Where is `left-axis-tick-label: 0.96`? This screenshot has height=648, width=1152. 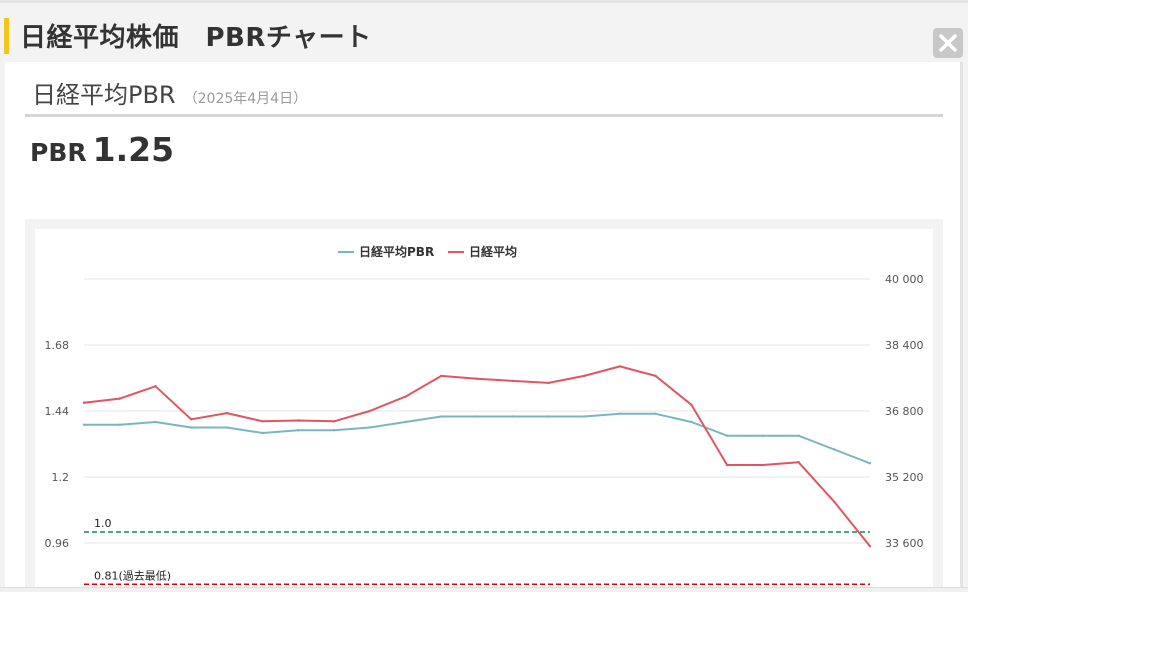
left-axis-tick-label: 0.96 is located at coordinates (57, 543).